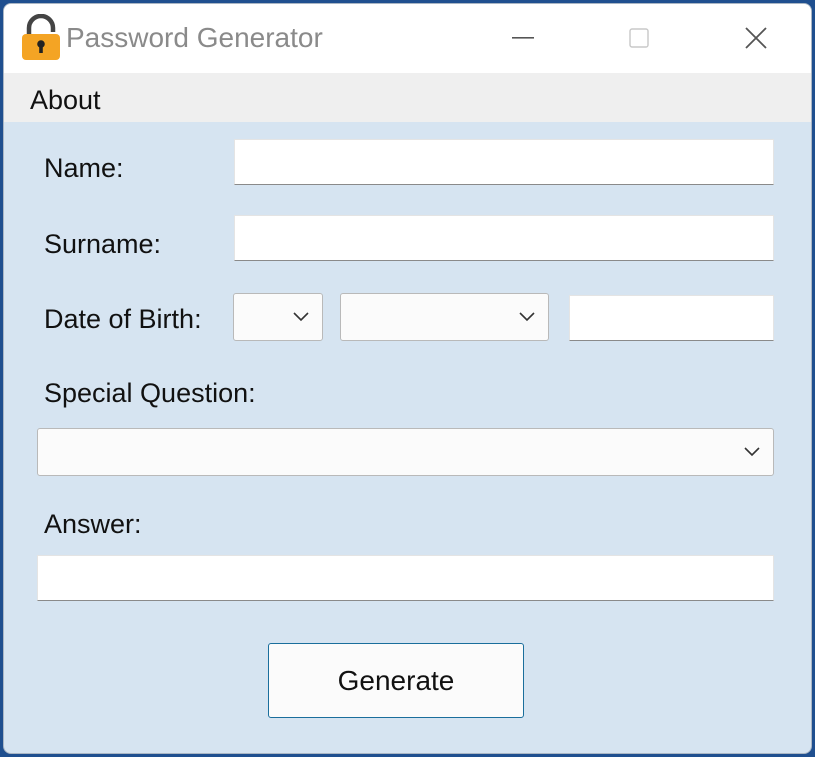  What do you see at coordinates (103, 244) in the screenshot?
I see `surname-label: Surname:` at bounding box center [103, 244].